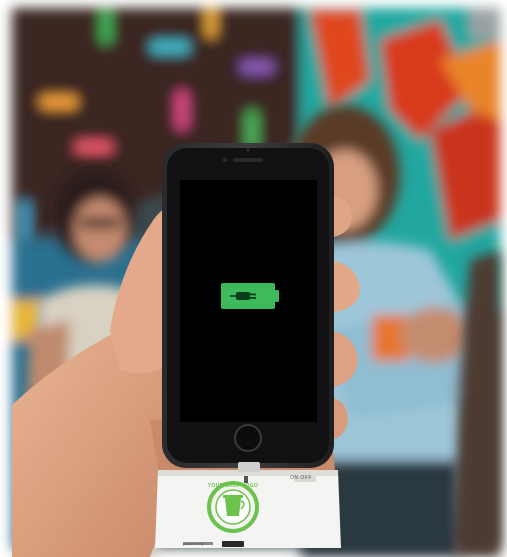  Describe the element at coordinates (250, 296) in the screenshot. I see `battery-charging-icon` at that location.